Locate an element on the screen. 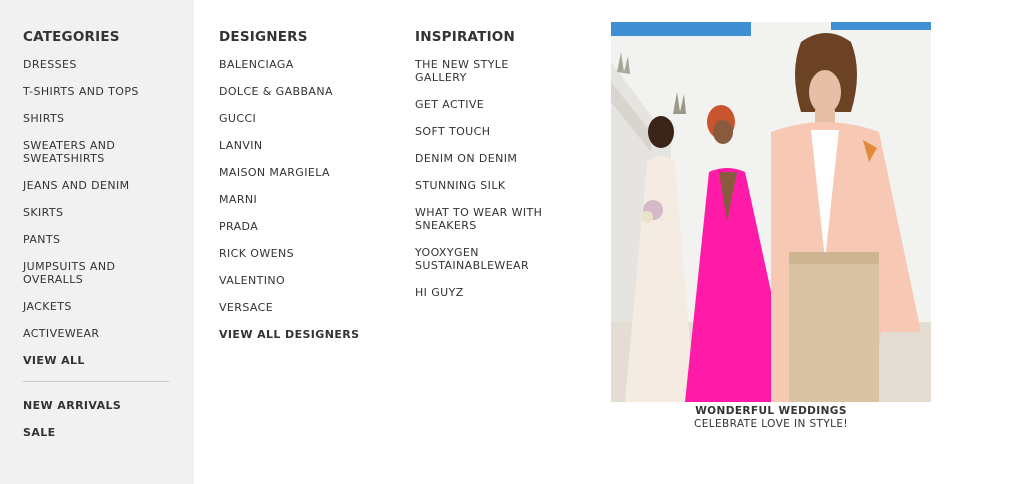  category-item-jumpsuits: JUMPSUITS AND OVERALLS is located at coordinates (108, 273).